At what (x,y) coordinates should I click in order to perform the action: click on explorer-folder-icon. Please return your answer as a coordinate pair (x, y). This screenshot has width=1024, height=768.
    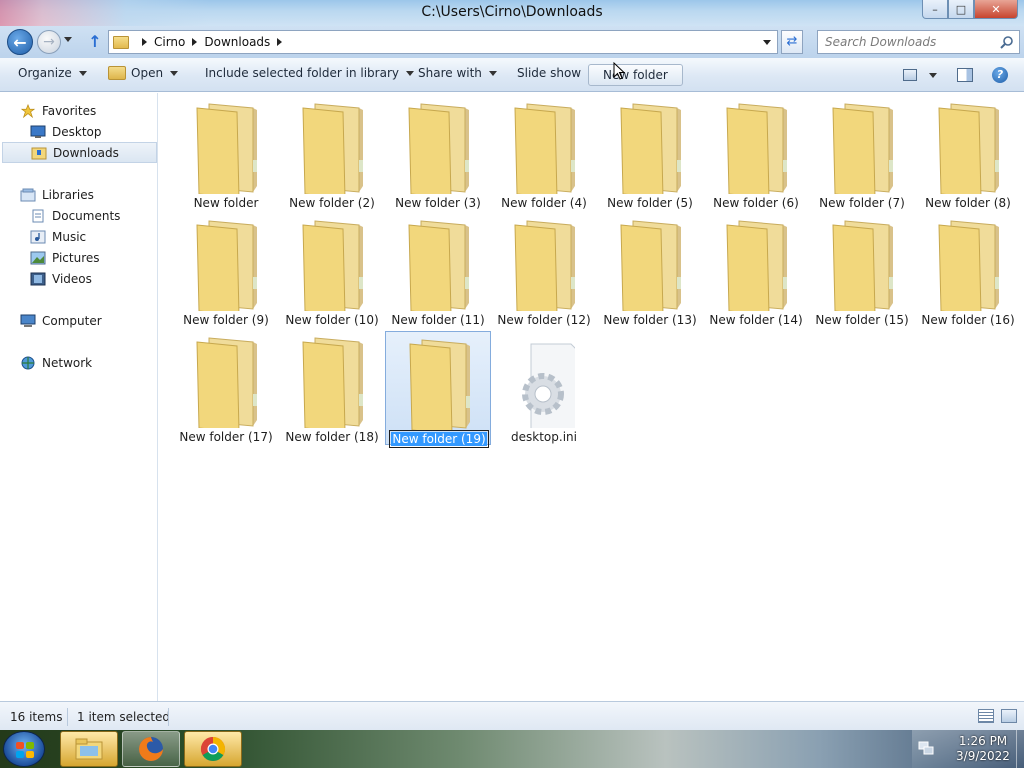
    Looking at the image, I should click on (89, 749).